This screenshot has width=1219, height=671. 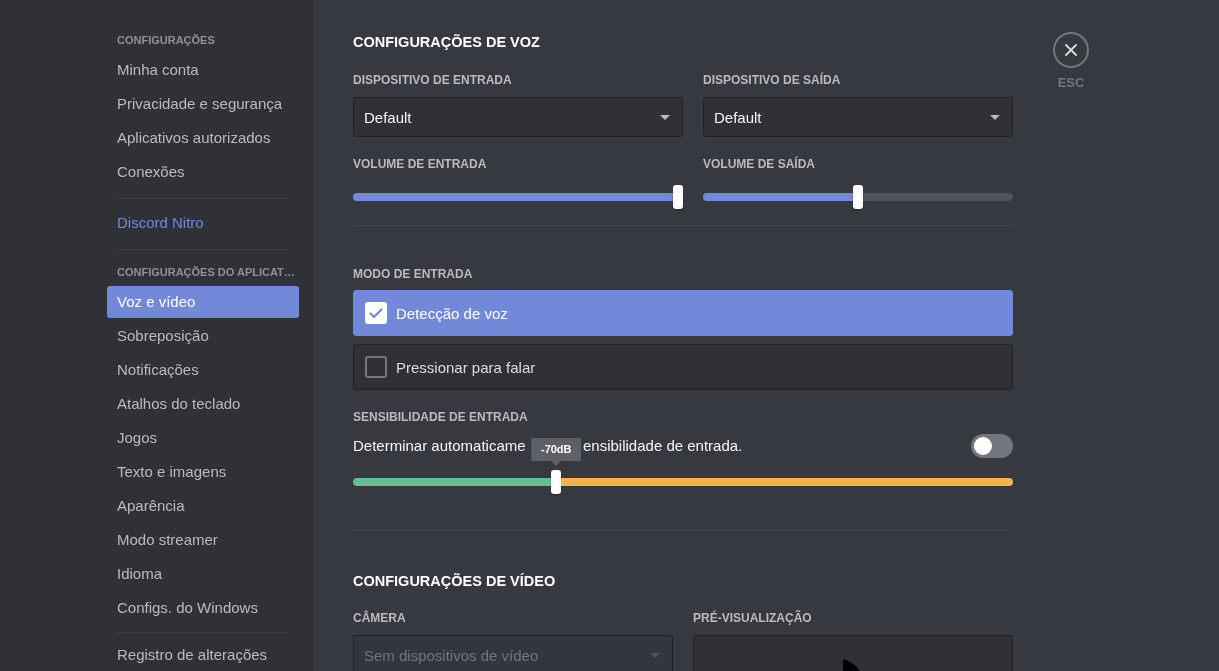 What do you see at coordinates (454, 581) in the screenshot?
I see `section-title: CONFIGURAÇÕES DE VÍDEO` at bounding box center [454, 581].